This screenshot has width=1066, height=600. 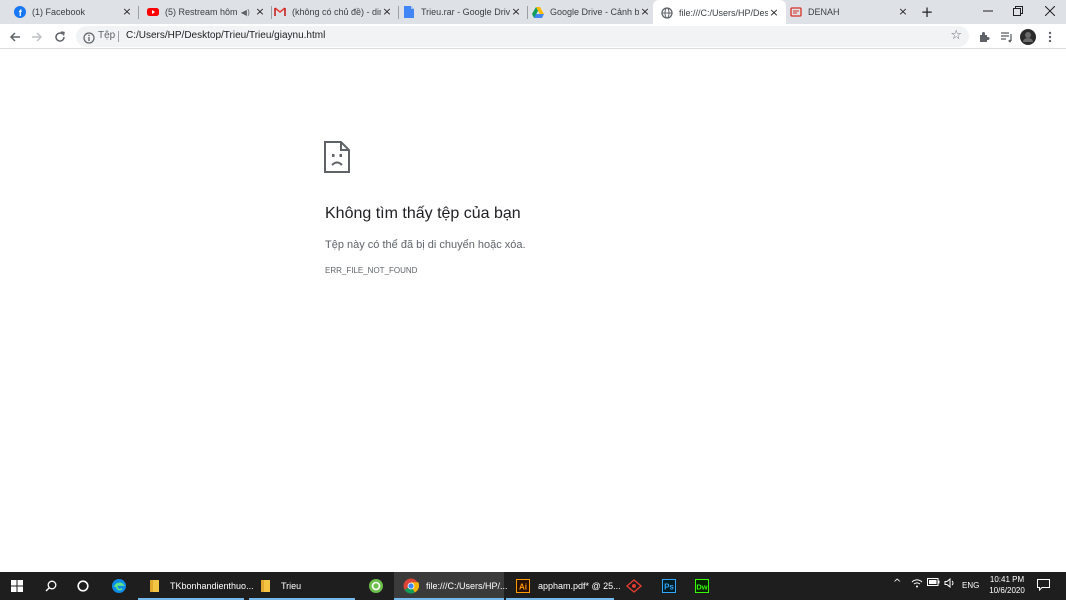 What do you see at coordinates (20, 12) in the screenshot?
I see `facebook-icon: f` at bounding box center [20, 12].